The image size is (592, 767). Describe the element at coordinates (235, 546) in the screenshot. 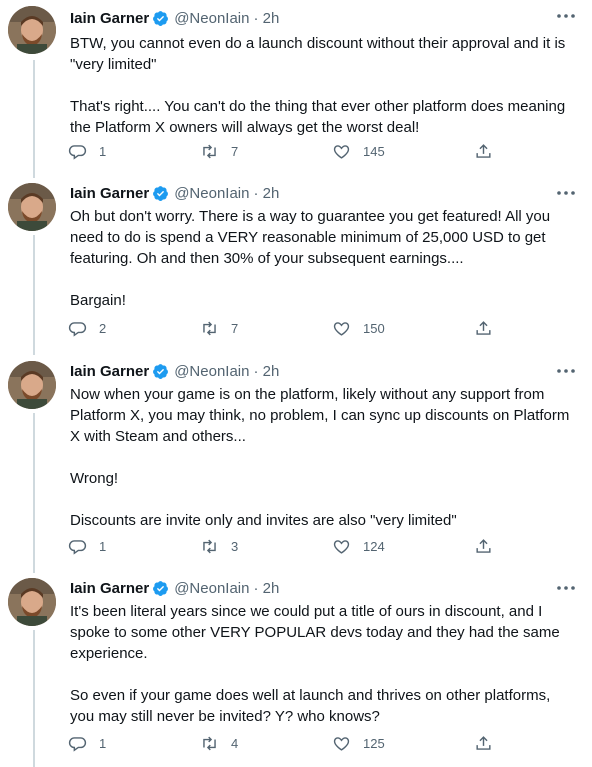

I see `retweet-count: 3` at that location.